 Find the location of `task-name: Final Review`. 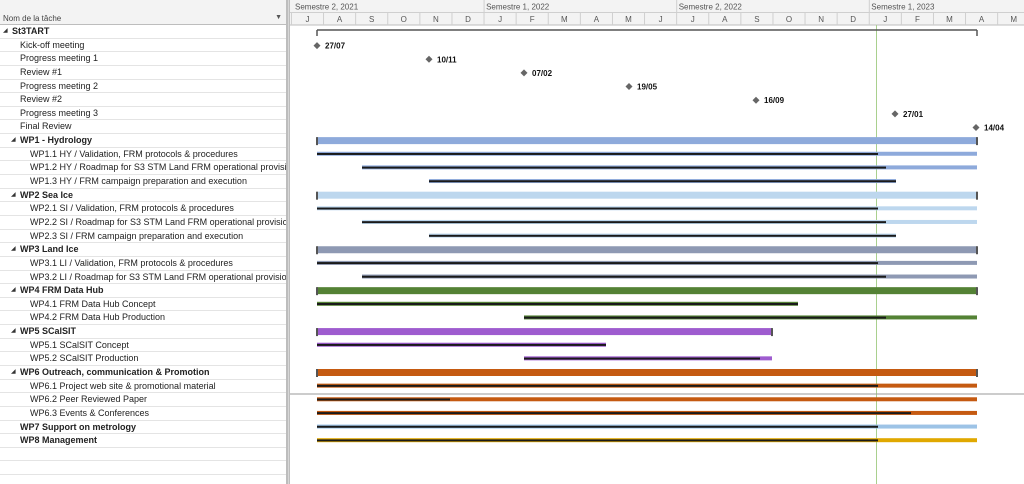

task-name: Final Review is located at coordinates (46, 126).